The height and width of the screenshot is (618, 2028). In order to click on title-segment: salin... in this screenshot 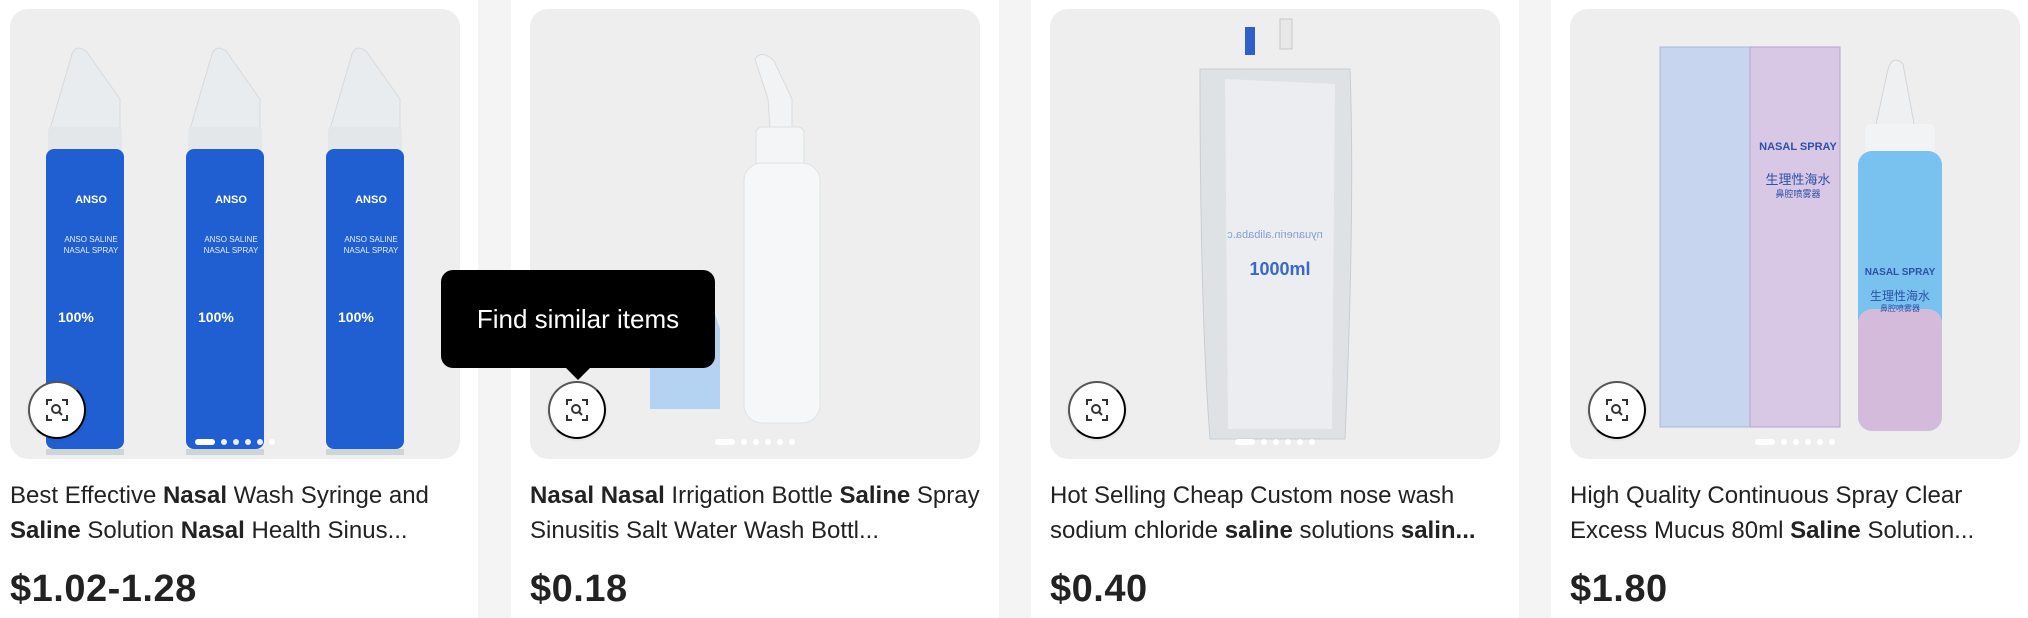, I will do `click(1438, 530)`.